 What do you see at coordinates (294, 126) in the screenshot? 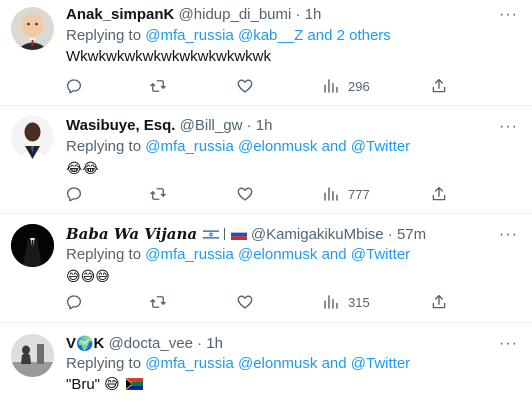
I see `tweet-header: Wasibuye, Esq. @Bill_gw · 1h` at bounding box center [294, 126].